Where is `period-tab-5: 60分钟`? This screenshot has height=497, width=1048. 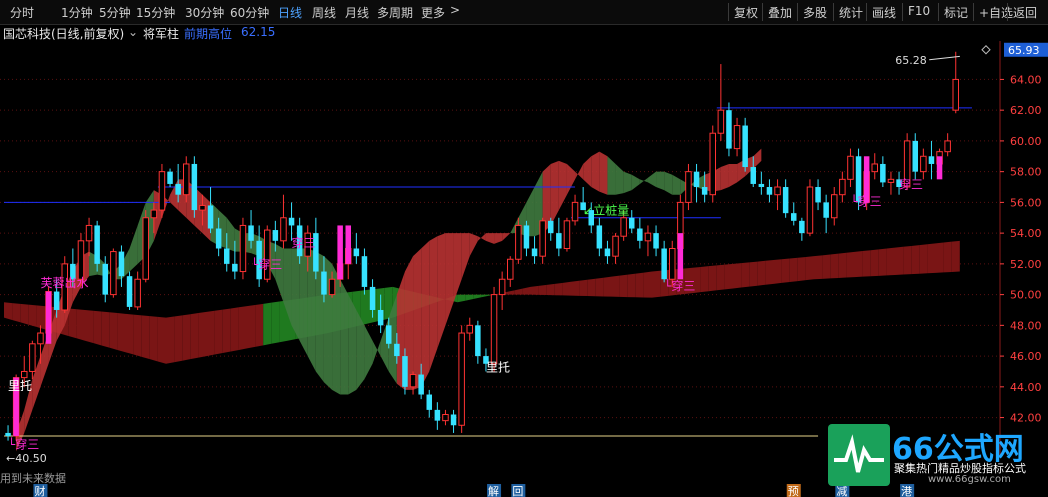
period-tab-5: 60分钟 is located at coordinates (249, 12).